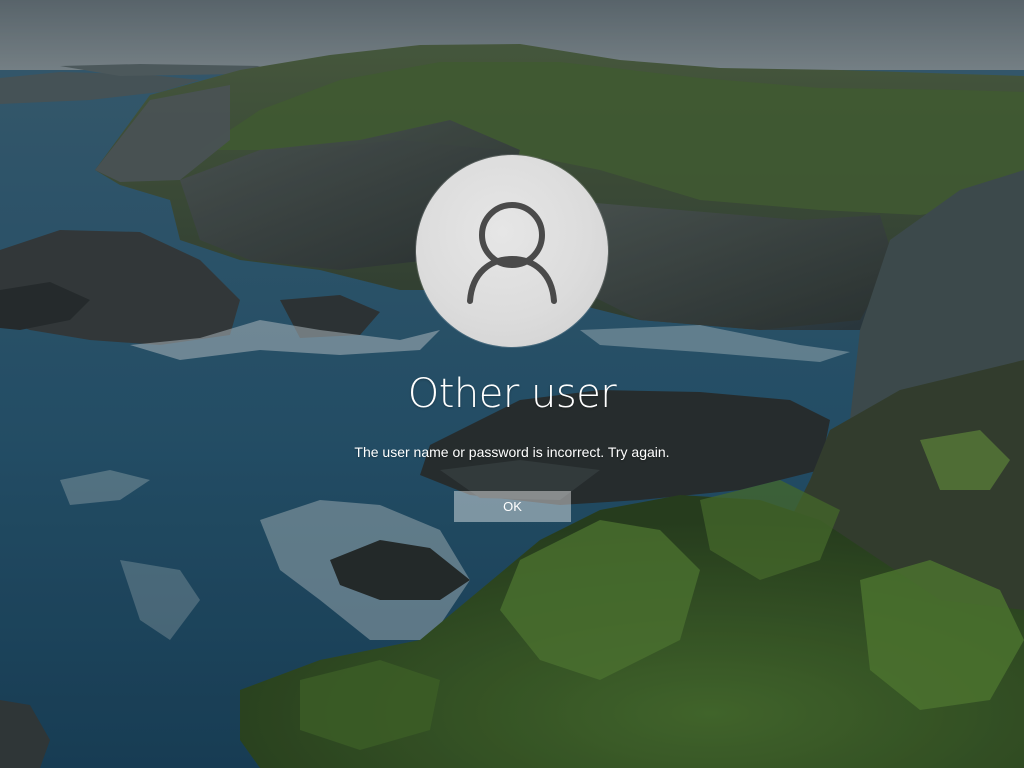 Image resolution: width=1024 pixels, height=768 pixels. What do you see at coordinates (512, 394) in the screenshot?
I see `user-name-label: Other user` at bounding box center [512, 394].